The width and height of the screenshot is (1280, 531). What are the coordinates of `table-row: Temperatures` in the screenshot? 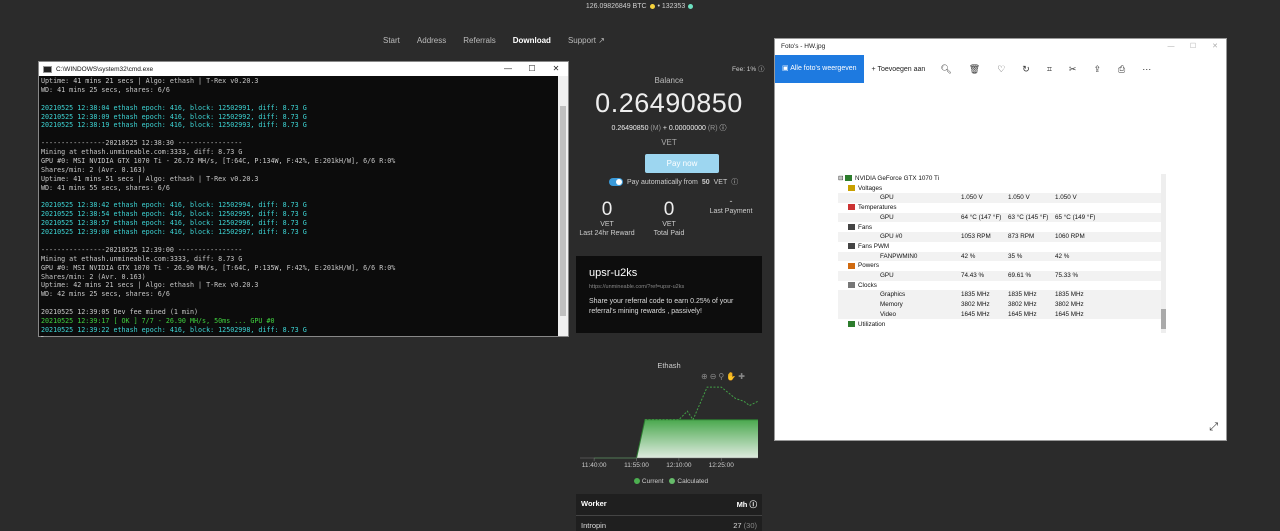 It's located at (999, 208).